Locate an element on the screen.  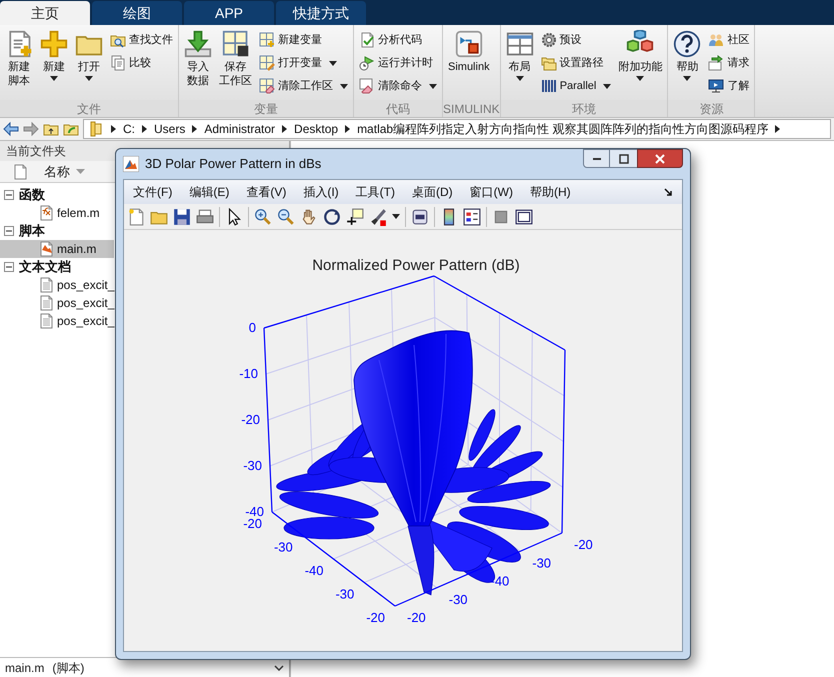
menu-item: 工具(T) is located at coordinates (375, 192).